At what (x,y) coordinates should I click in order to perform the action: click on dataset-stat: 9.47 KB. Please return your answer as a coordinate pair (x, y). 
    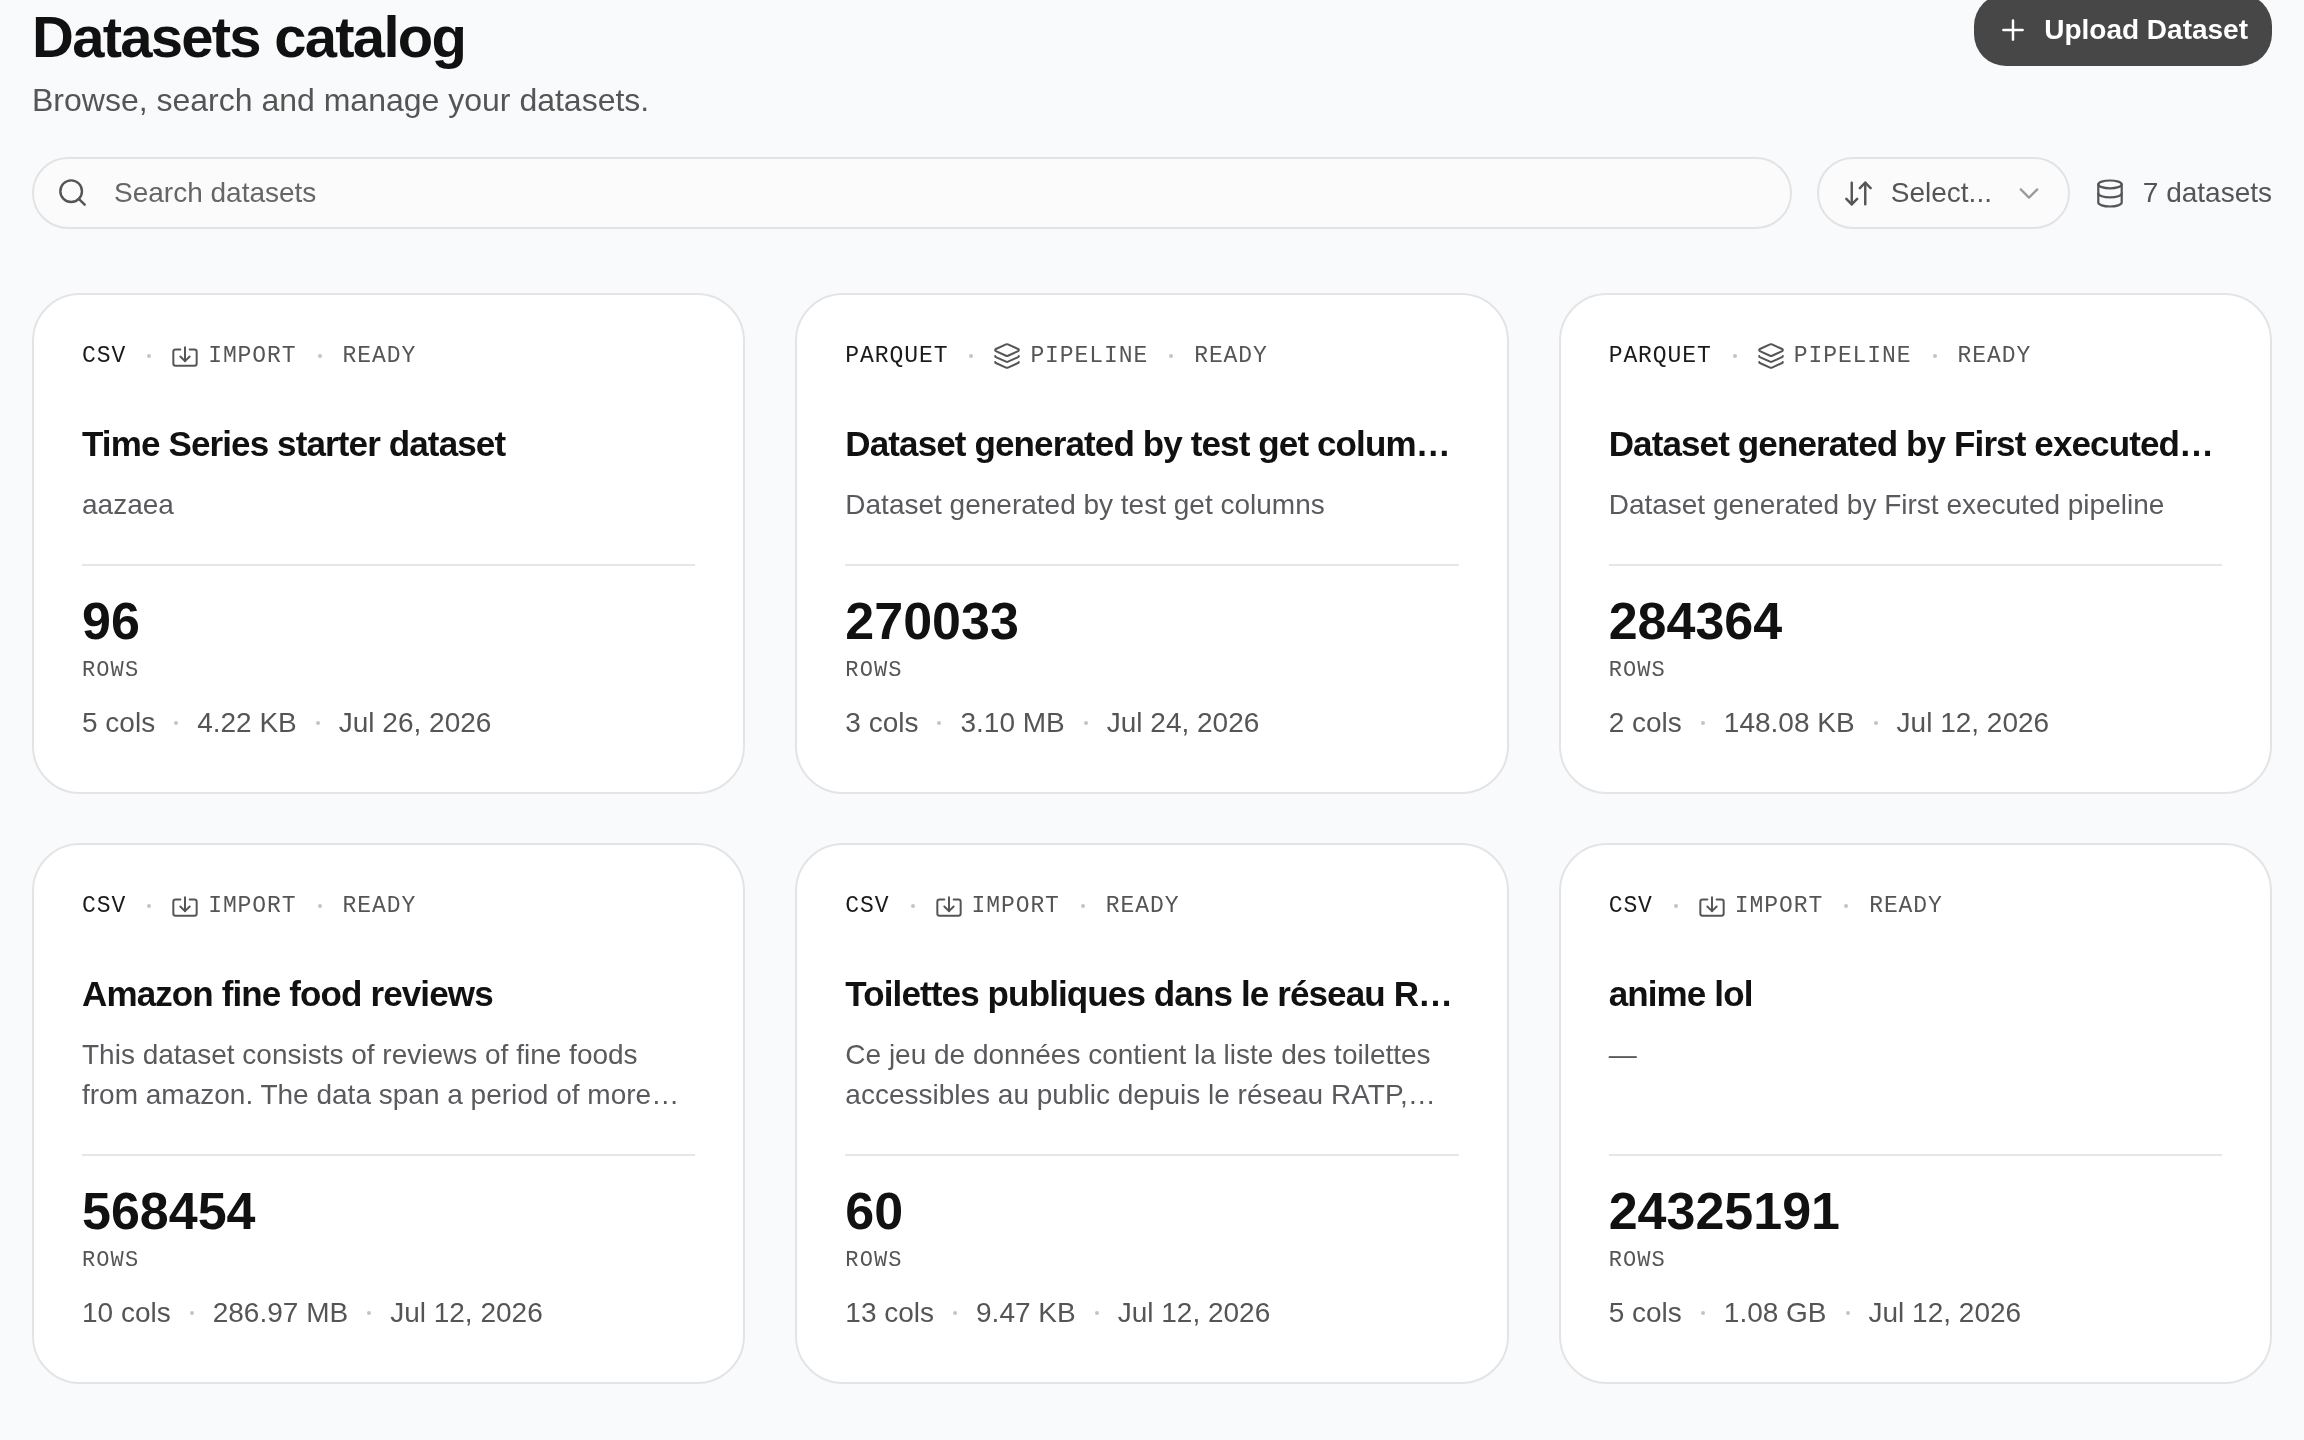
    Looking at the image, I should click on (1026, 1313).